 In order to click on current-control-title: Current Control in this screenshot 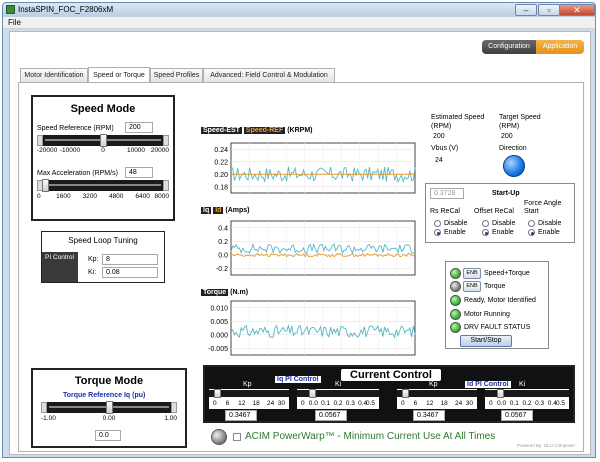, I will do `click(391, 375)`.